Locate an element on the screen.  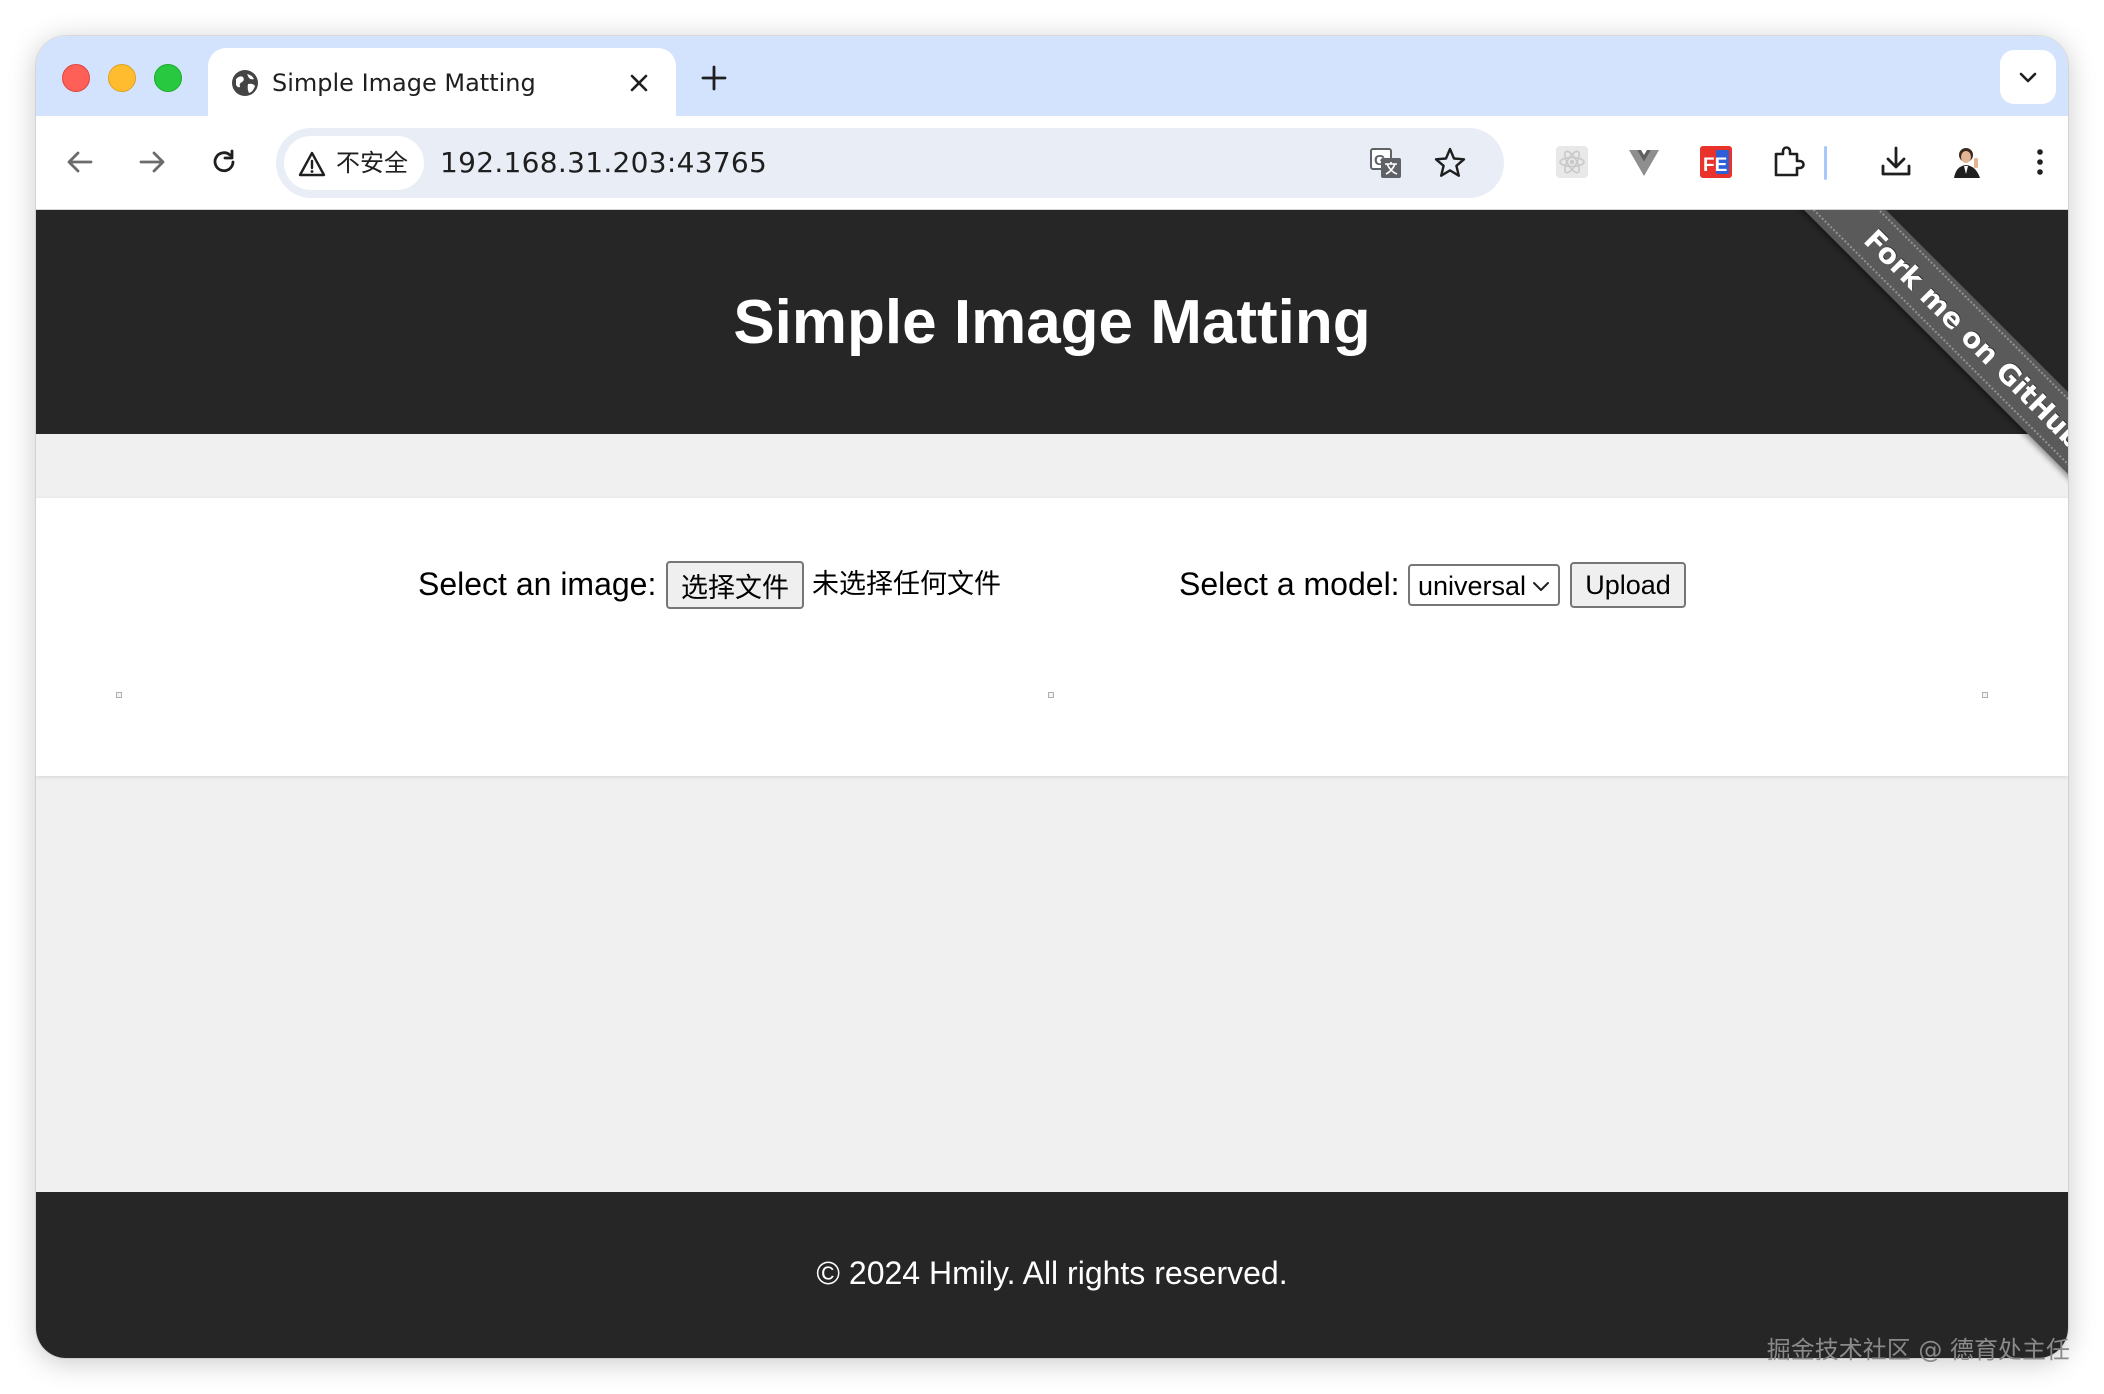
security-chip: 不安全 is located at coordinates (354, 163).